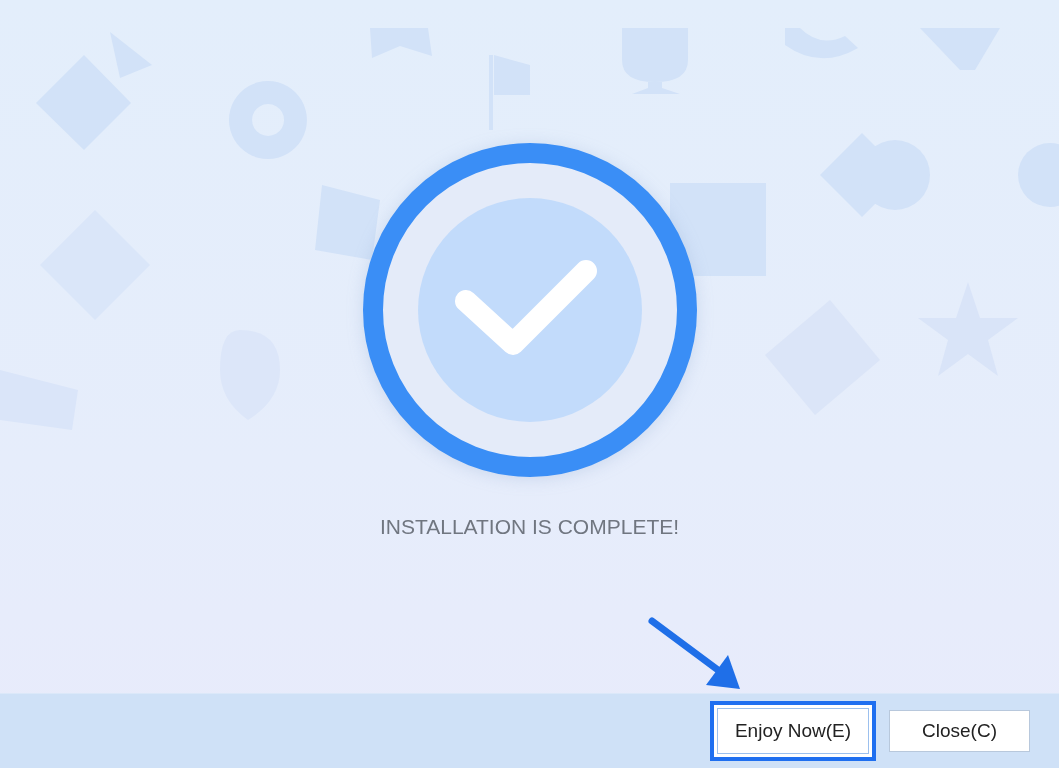 The image size is (1059, 768). Describe the element at coordinates (529, 527) in the screenshot. I see `completion-message: INSTALLATION IS COMPLETE!` at that location.